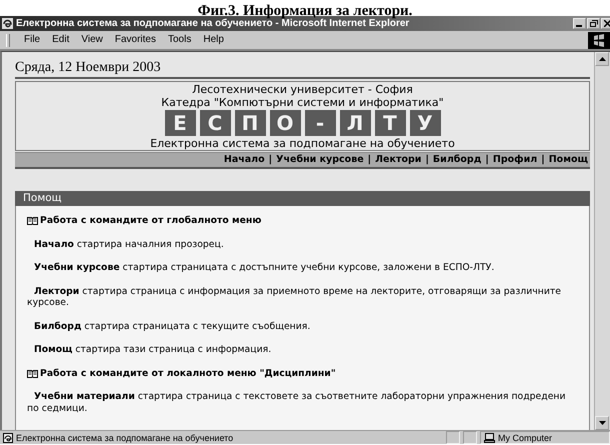 This screenshot has height=445, width=610. What do you see at coordinates (244, 160) in the screenshot?
I see `nav-link: Начало` at bounding box center [244, 160].